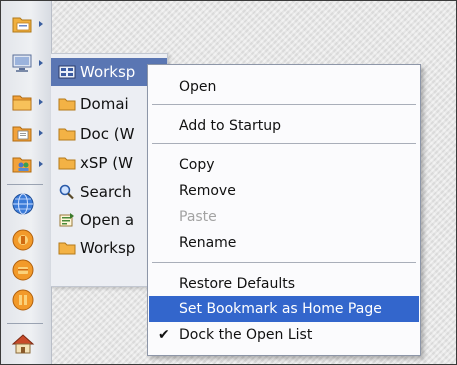  Describe the element at coordinates (284, 126) in the screenshot. I see `menu-item-add-to-startup: Add to Startup` at that location.